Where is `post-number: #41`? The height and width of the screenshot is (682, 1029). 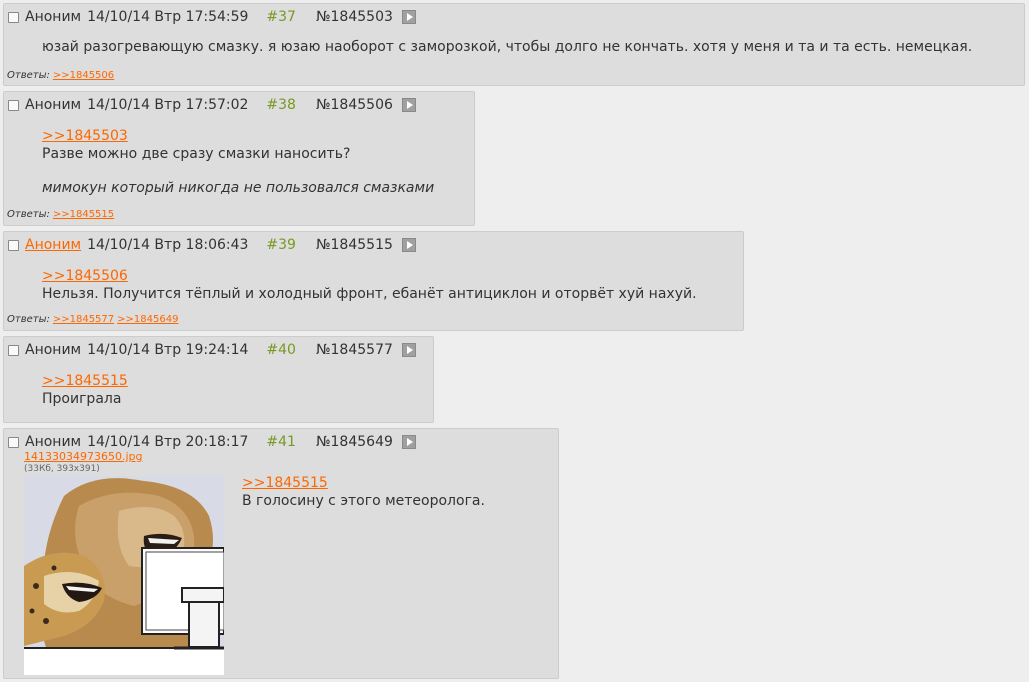
post-number: #41 is located at coordinates (281, 442).